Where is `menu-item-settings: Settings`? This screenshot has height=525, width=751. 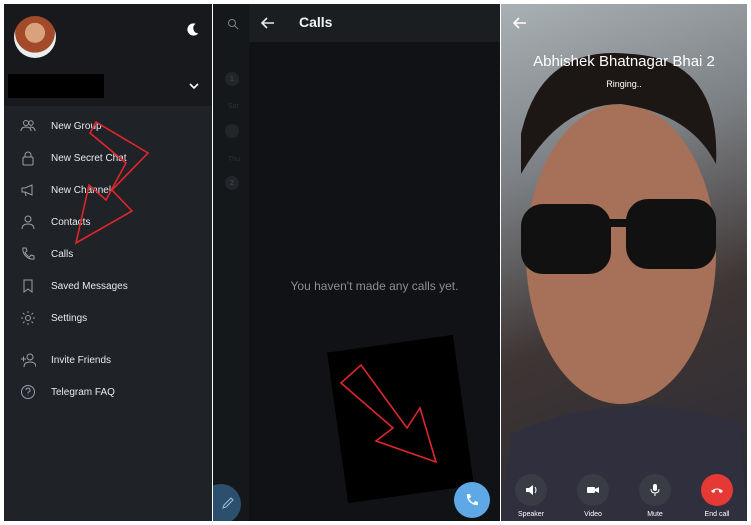
menu-item-settings: Settings is located at coordinates (108, 318).